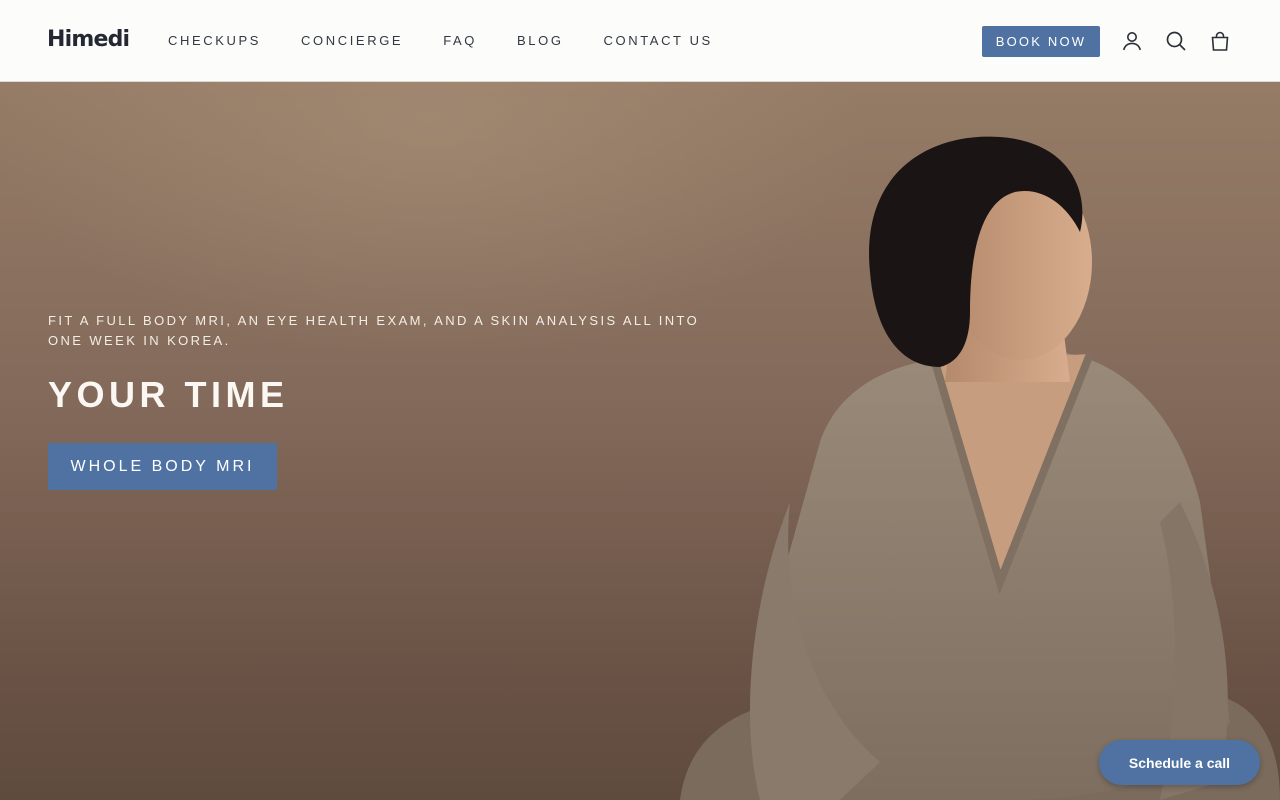  Describe the element at coordinates (658, 41) in the screenshot. I see `nav-contact-us: CONTACT US` at that location.